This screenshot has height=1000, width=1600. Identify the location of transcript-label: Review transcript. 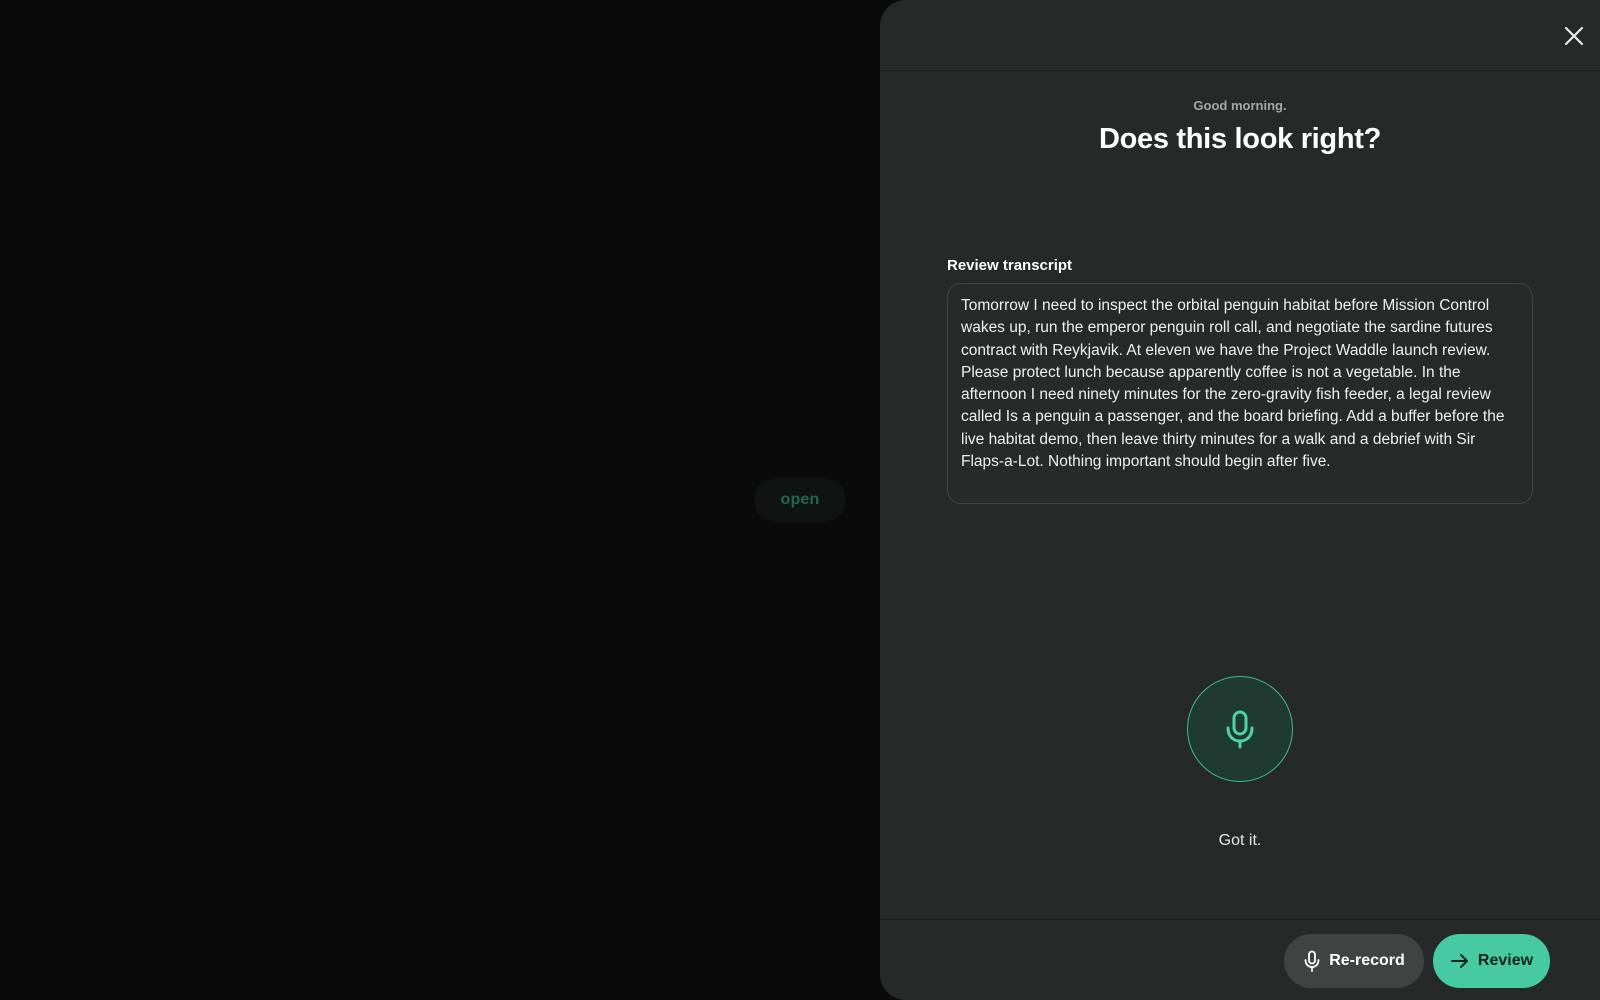
(1010, 265).